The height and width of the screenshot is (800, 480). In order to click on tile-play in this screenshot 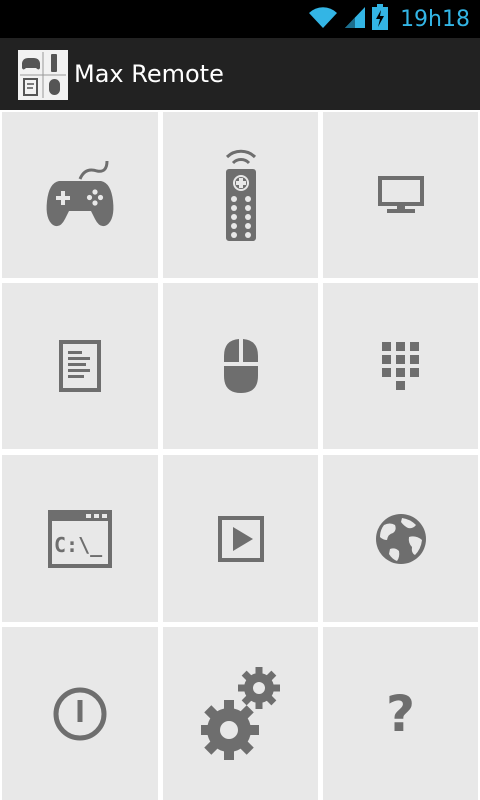, I will do `click(240, 538)`.